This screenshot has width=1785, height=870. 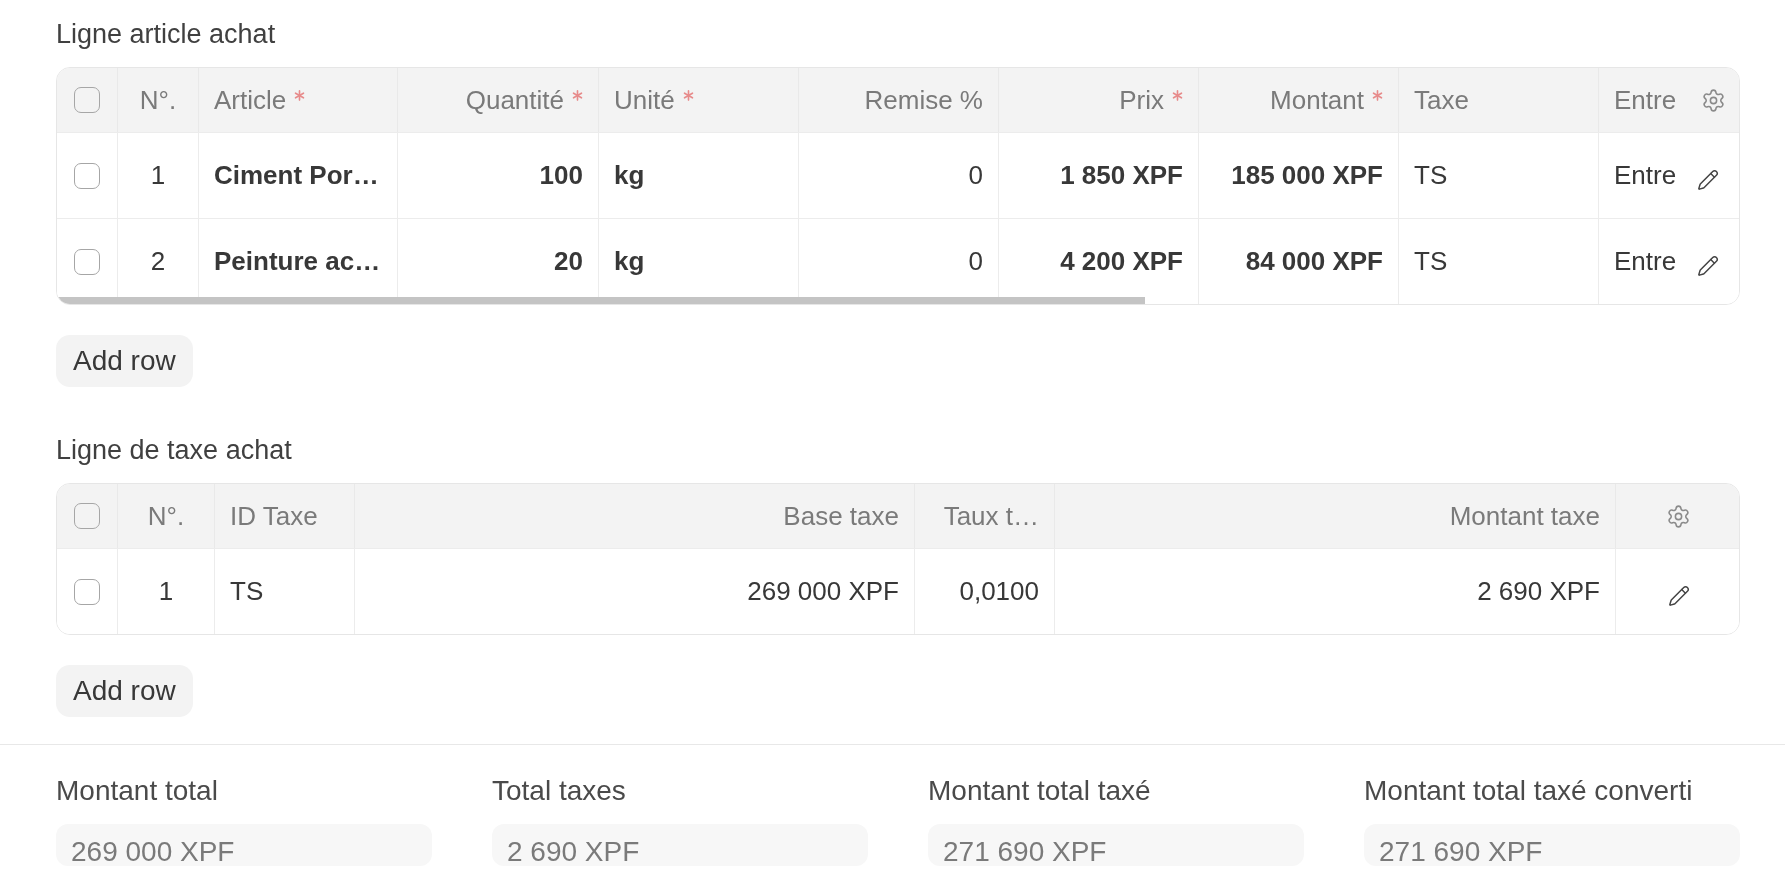 What do you see at coordinates (1528, 791) in the screenshot?
I see `field-label: Montant total taxé converti` at bounding box center [1528, 791].